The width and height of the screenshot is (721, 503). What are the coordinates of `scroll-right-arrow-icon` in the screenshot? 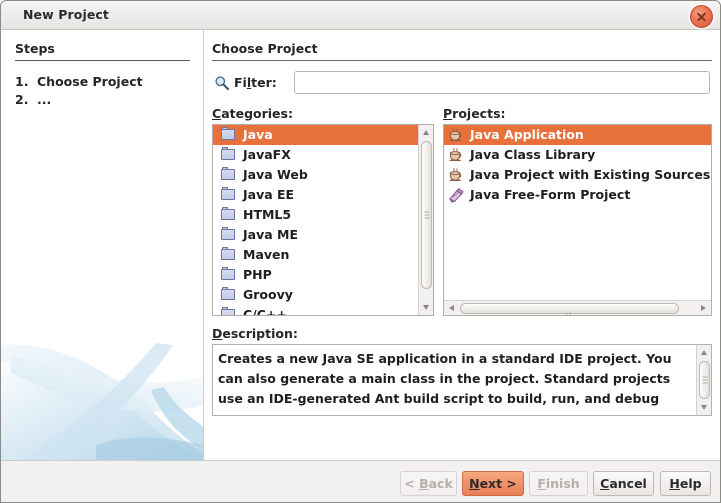 It's located at (703, 308).